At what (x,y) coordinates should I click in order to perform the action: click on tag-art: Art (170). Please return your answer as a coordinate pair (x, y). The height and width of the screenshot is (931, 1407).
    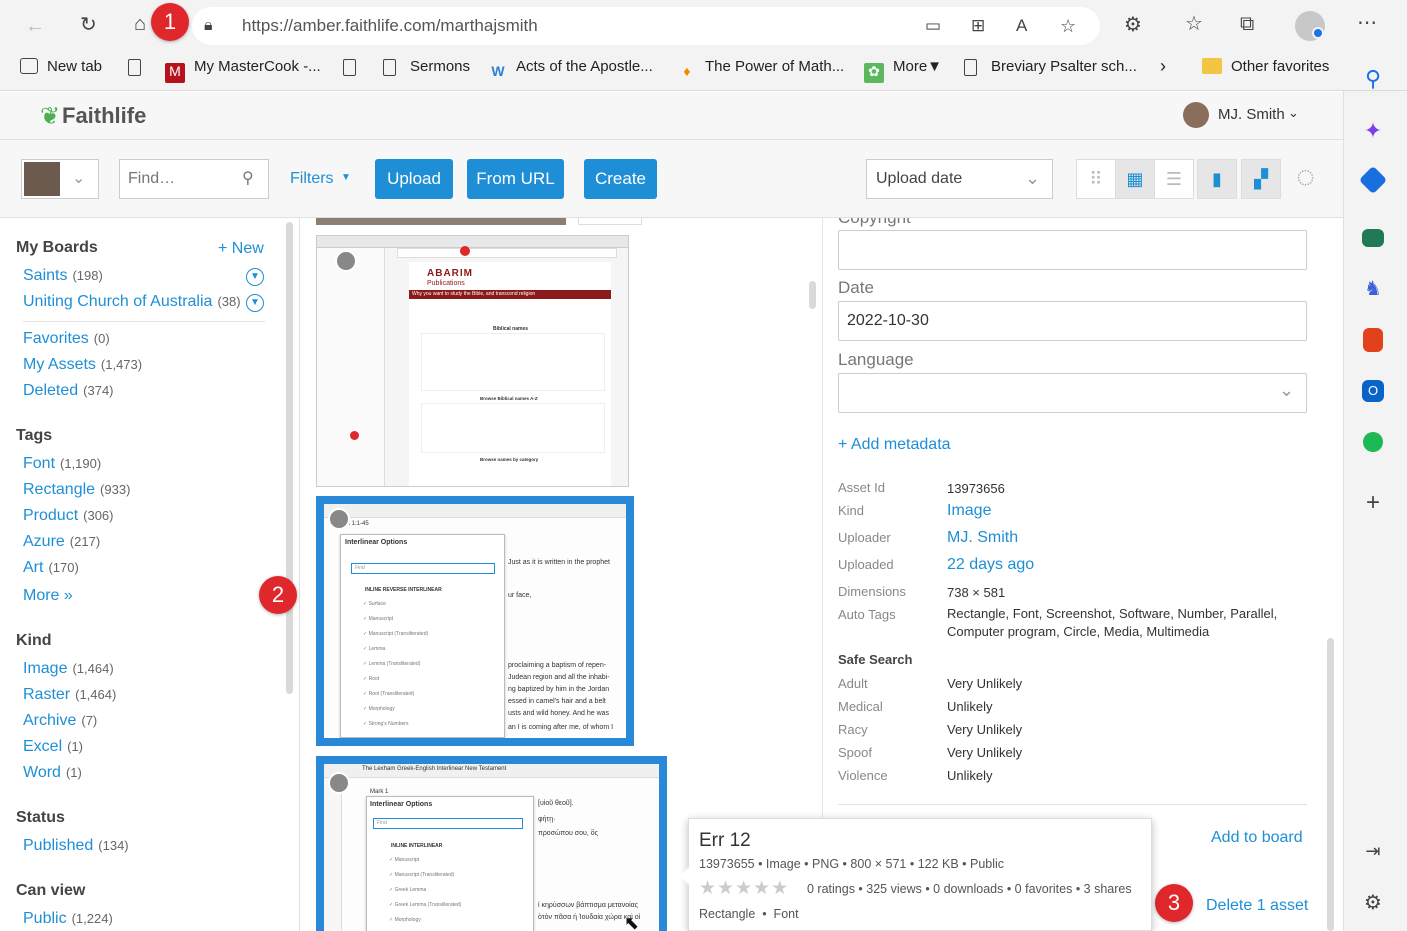
    Looking at the image, I should click on (51, 568).